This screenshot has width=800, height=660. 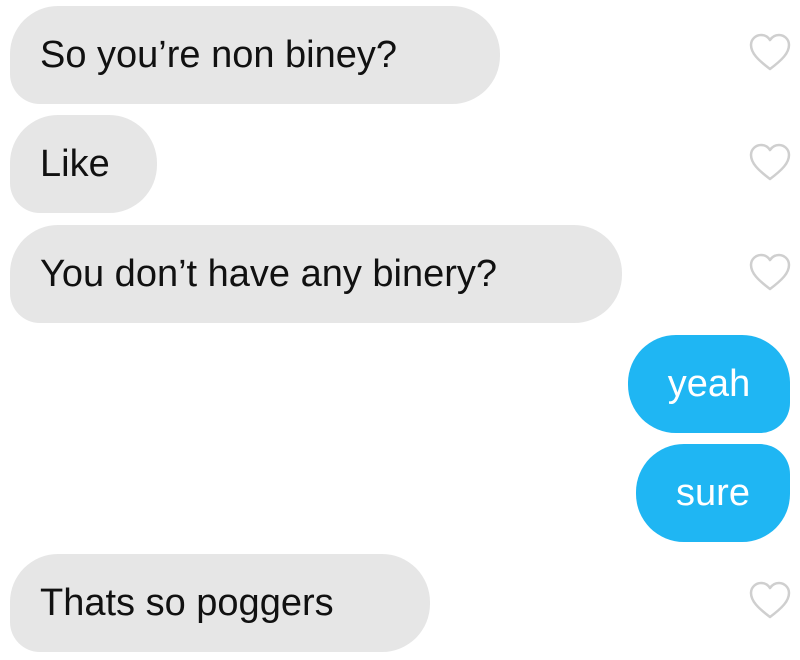 I want to click on received-message-bubble: Like, so click(x=83, y=164).